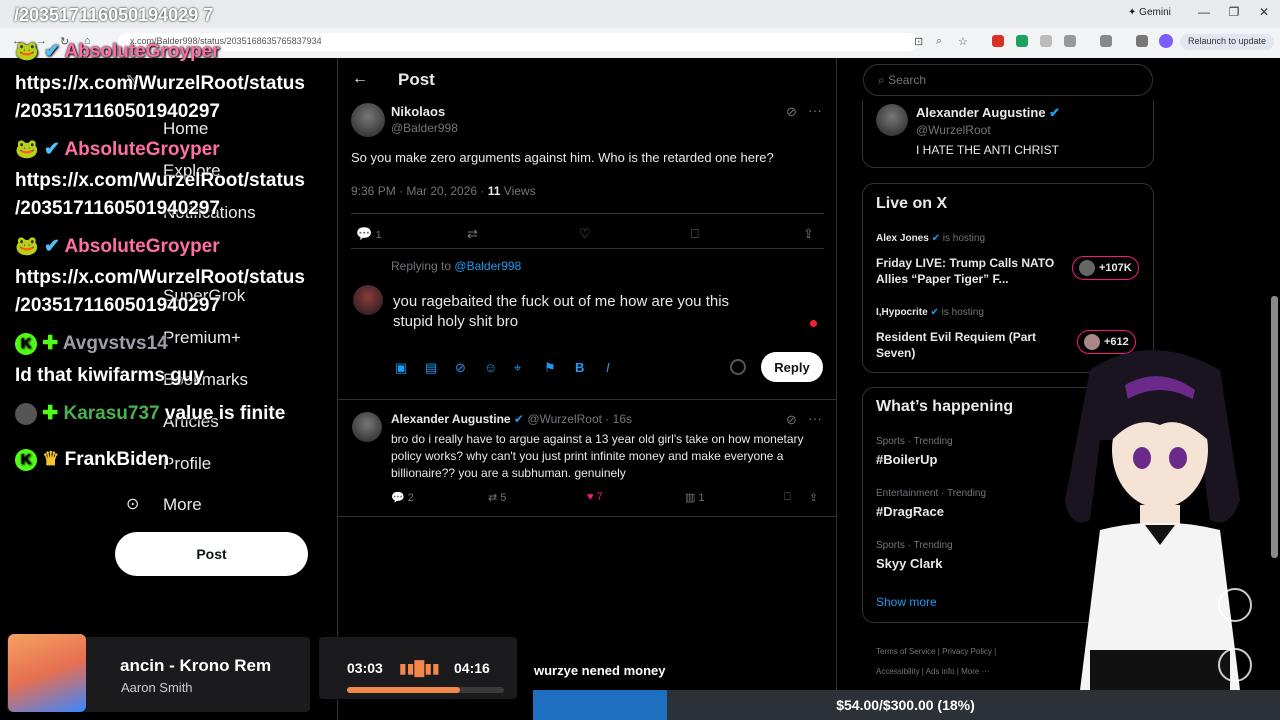 This screenshot has width=1280, height=720. Describe the element at coordinates (579, 367) in the screenshot. I see `bold-icon: B` at that location.